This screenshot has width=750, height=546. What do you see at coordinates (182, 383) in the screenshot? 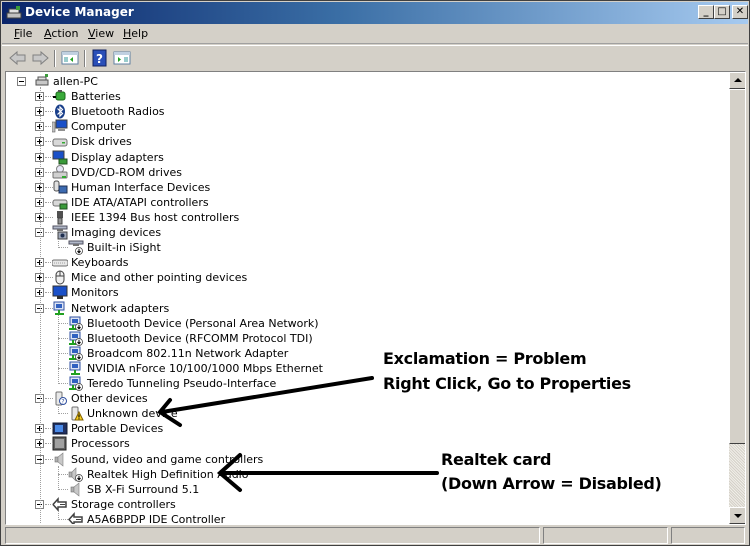
I see `node-label: Teredo Tunneling Pseudo-Interface` at bounding box center [182, 383].